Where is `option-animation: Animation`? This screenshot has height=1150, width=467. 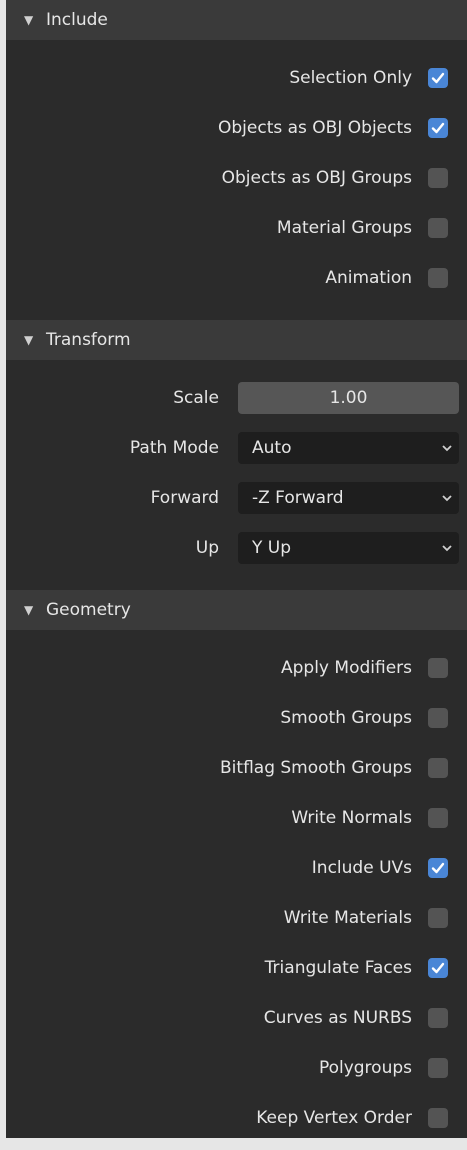
option-animation: Animation is located at coordinates (236, 278).